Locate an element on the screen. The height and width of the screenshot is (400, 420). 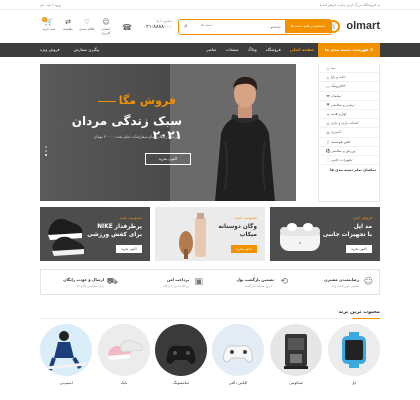
search-select: دسته ها is located at coordinates (206, 25).